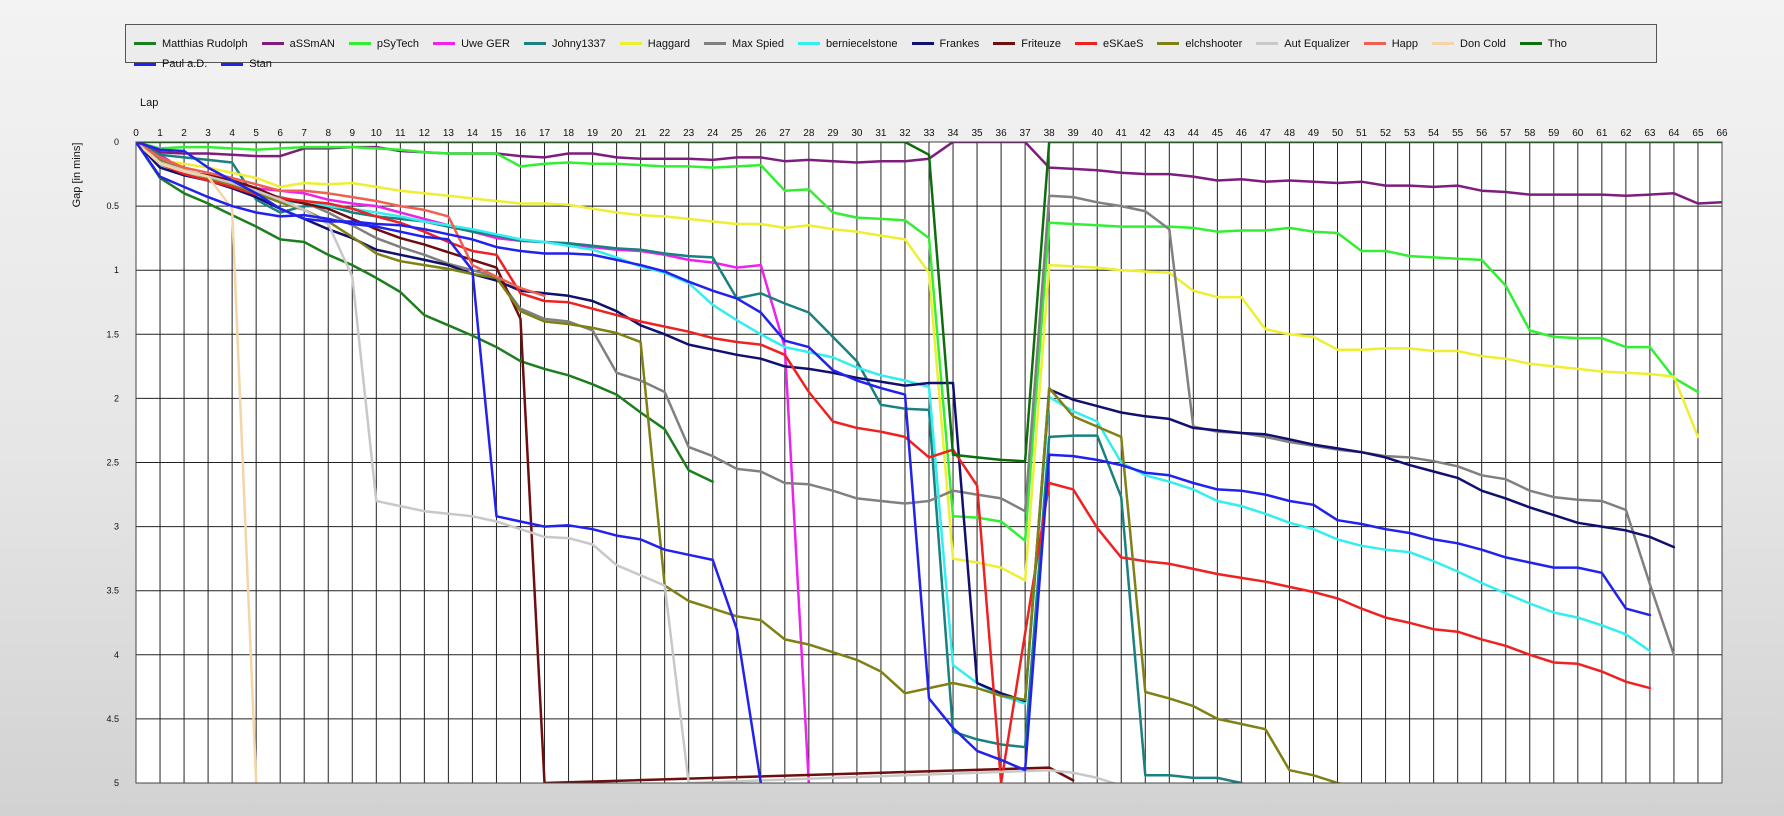  What do you see at coordinates (112, 334) in the screenshot?
I see `y-tick-label: 1.5` at bounding box center [112, 334].